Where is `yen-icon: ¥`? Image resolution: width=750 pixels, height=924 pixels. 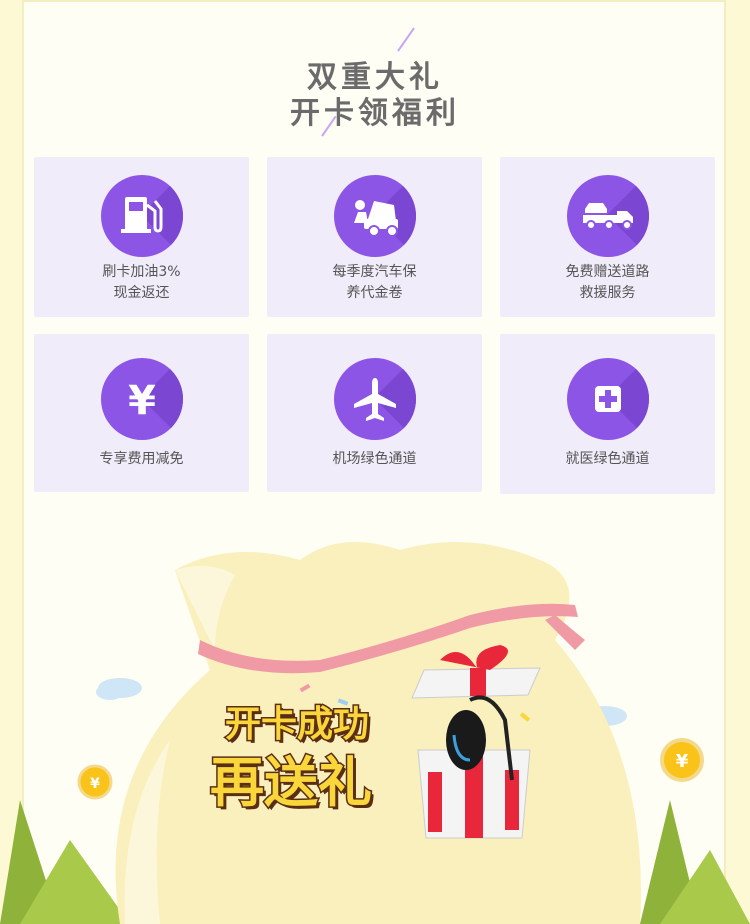 yen-icon: ¥ is located at coordinates (142, 399).